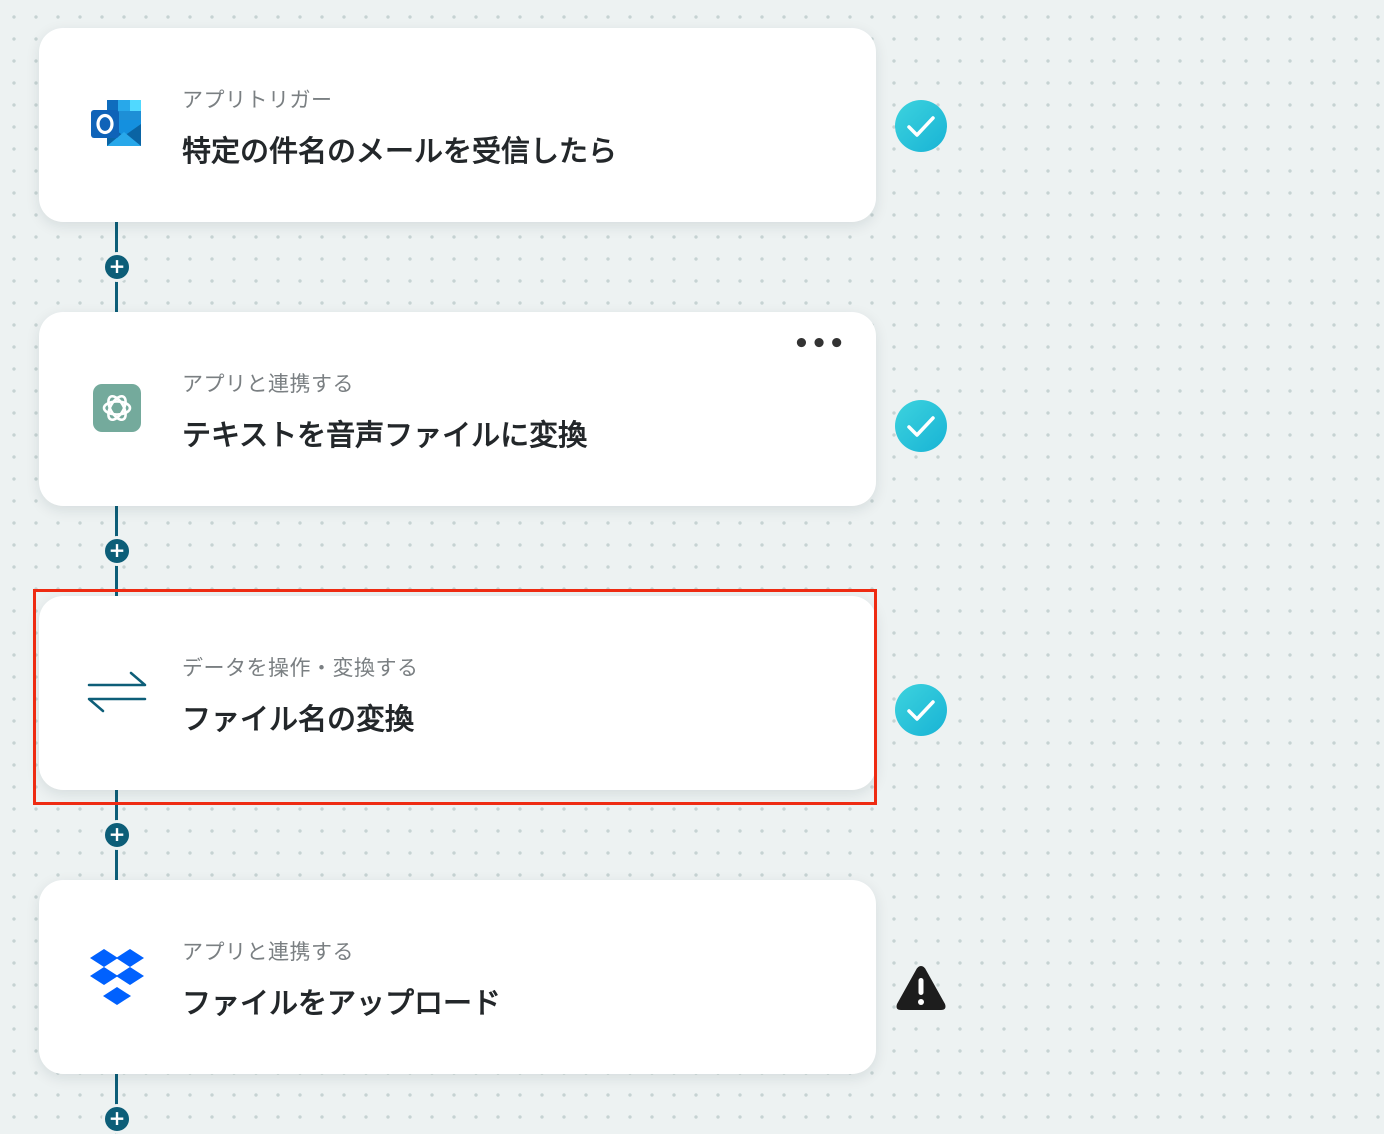  I want to click on convert-arrows-icon, so click(117, 692).